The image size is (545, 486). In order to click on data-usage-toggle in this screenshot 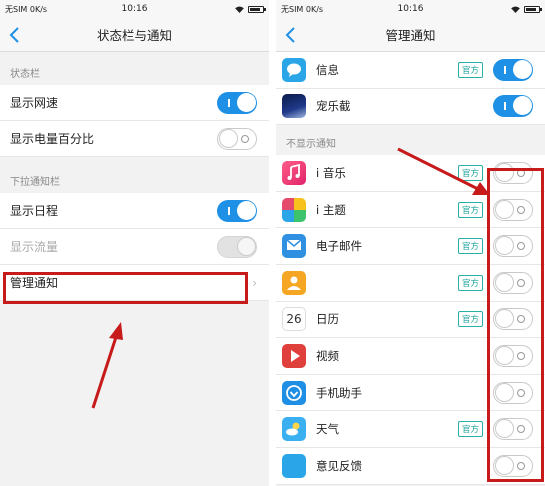, I will do `click(237, 246)`.